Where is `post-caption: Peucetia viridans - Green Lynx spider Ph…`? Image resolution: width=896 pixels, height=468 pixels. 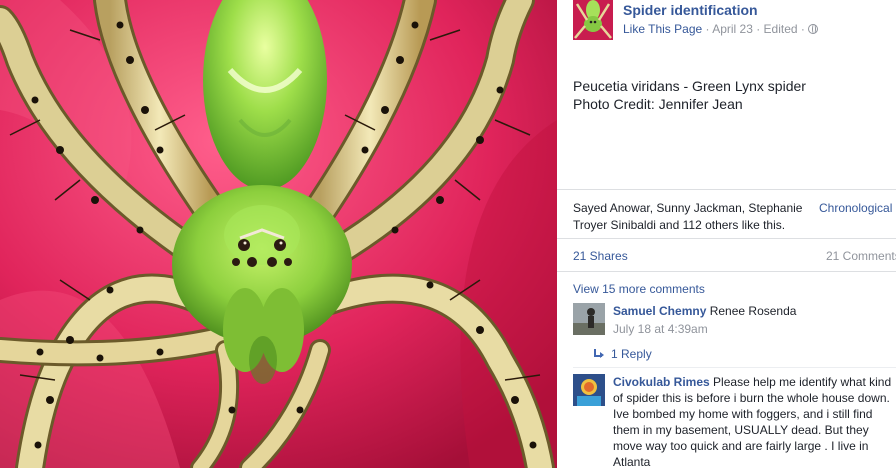
post-caption: Peucetia viridans - Green Lynx spider Ph… is located at coordinates (689, 95).